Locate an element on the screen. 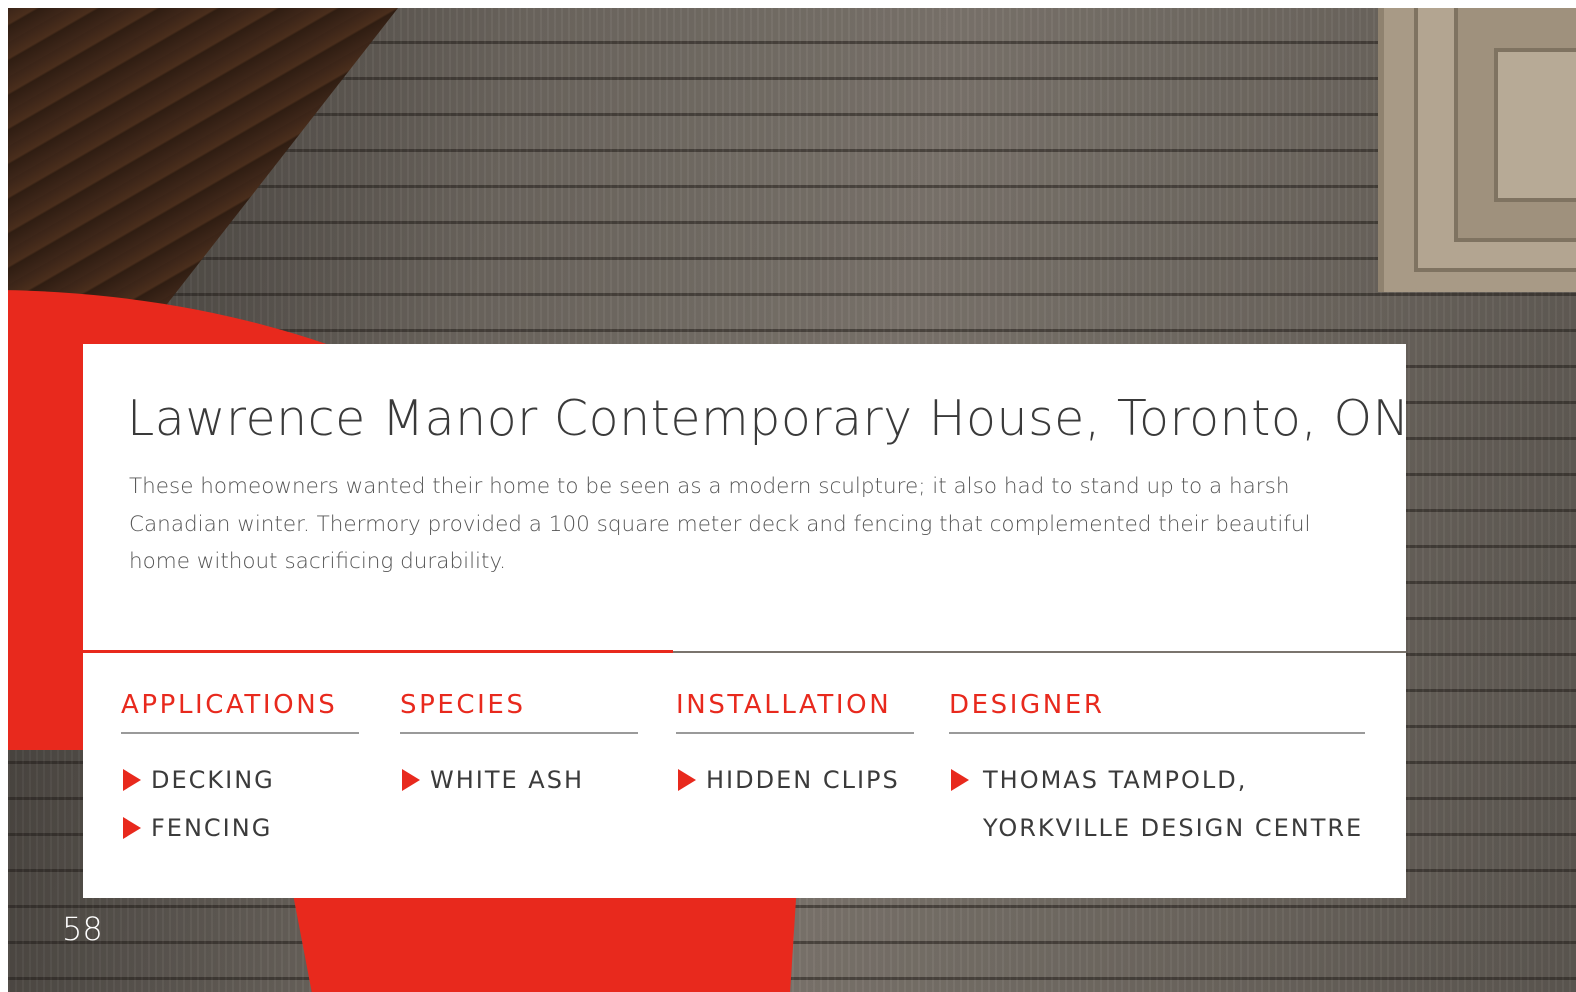 The height and width of the screenshot is (992, 1576). list-item: DECKING is located at coordinates (240, 780).